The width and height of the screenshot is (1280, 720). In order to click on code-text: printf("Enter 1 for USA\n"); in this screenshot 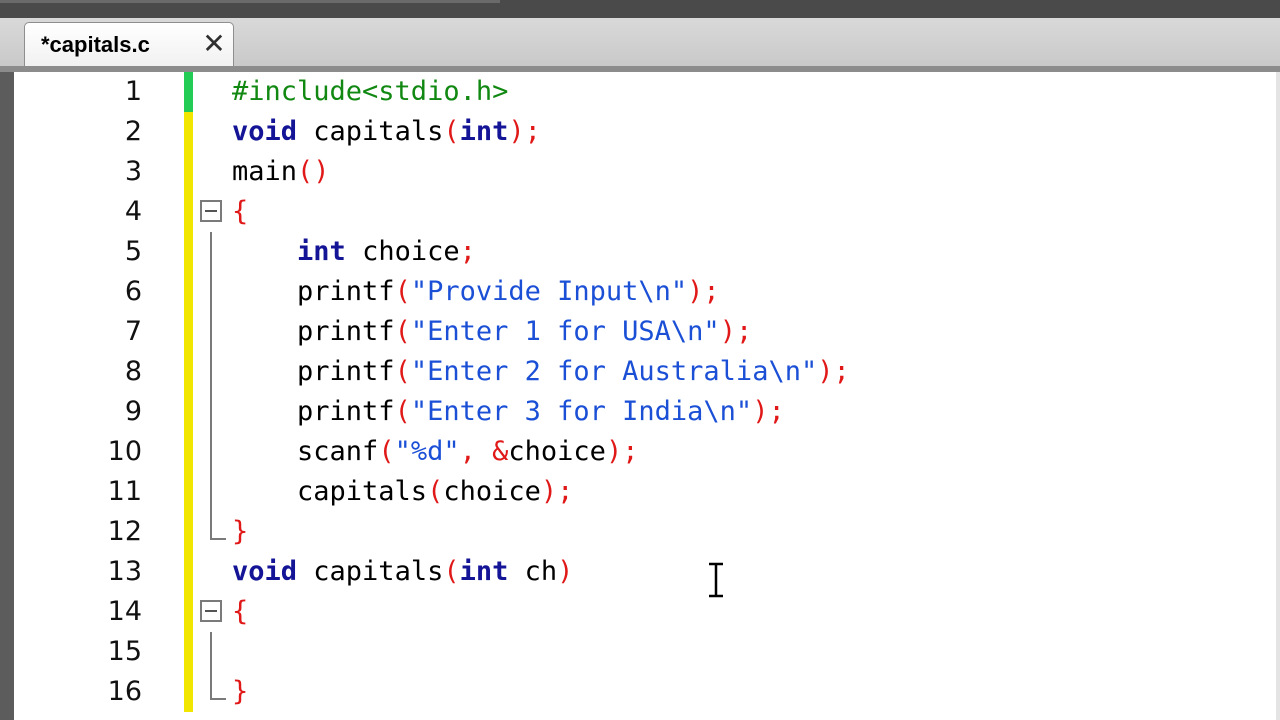, I will do `click(492, 332)`.